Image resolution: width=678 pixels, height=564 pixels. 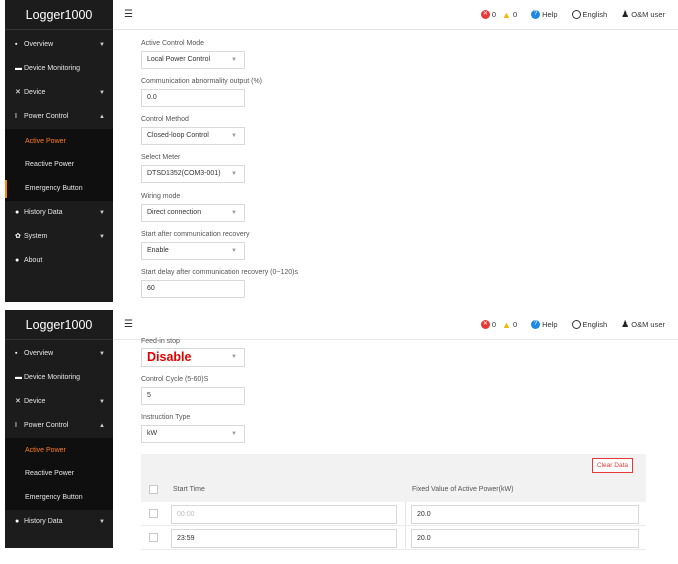 I want to click on active-control-mode-select: Local Power Control ▼, so click(x=193, y=60).